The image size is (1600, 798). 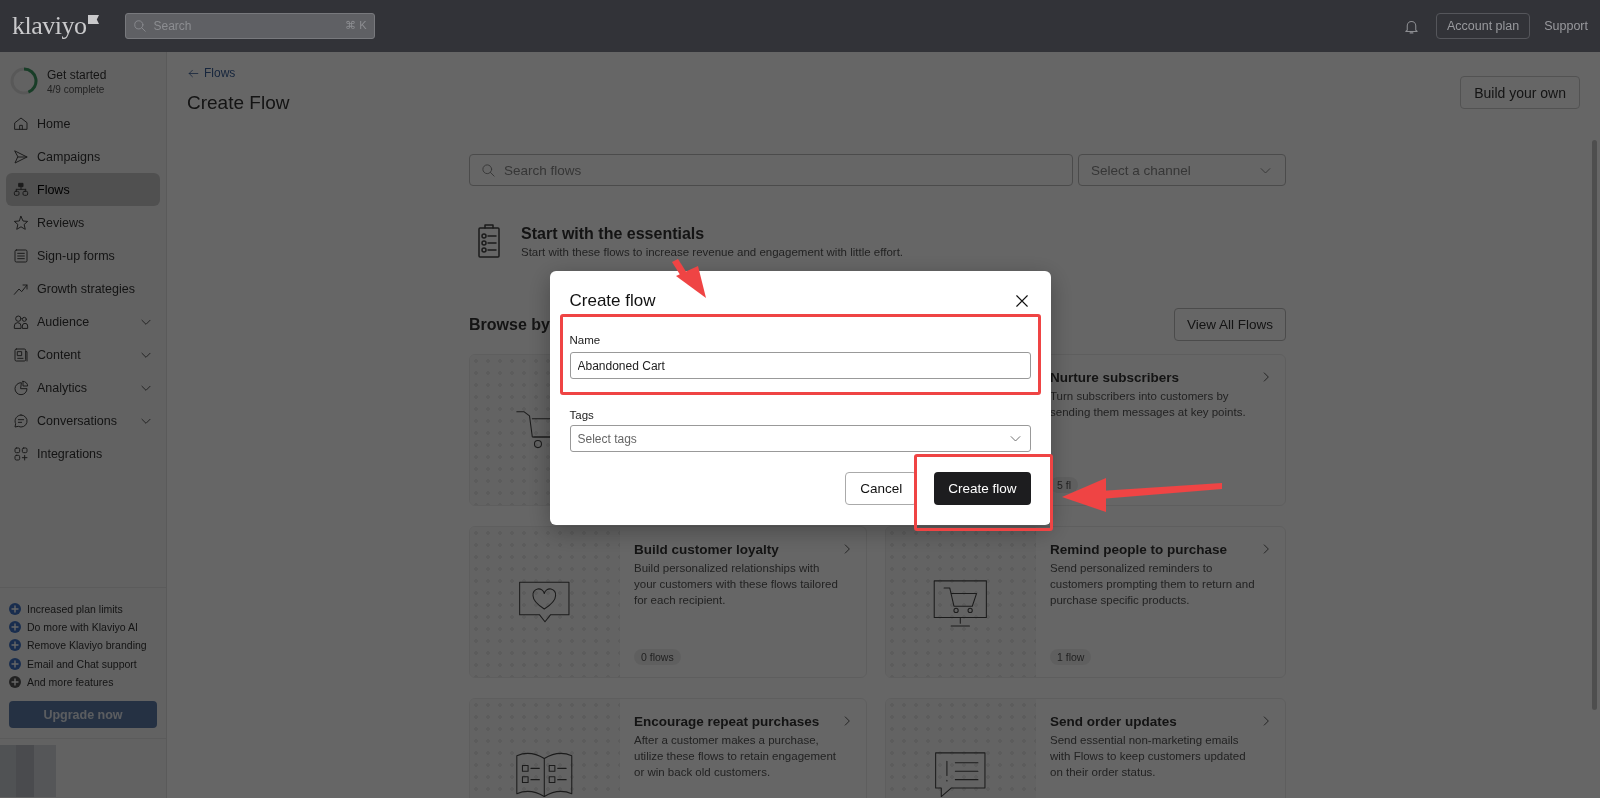 I want to click on sidebar-item: Analytics, so click(x=83, y=387).